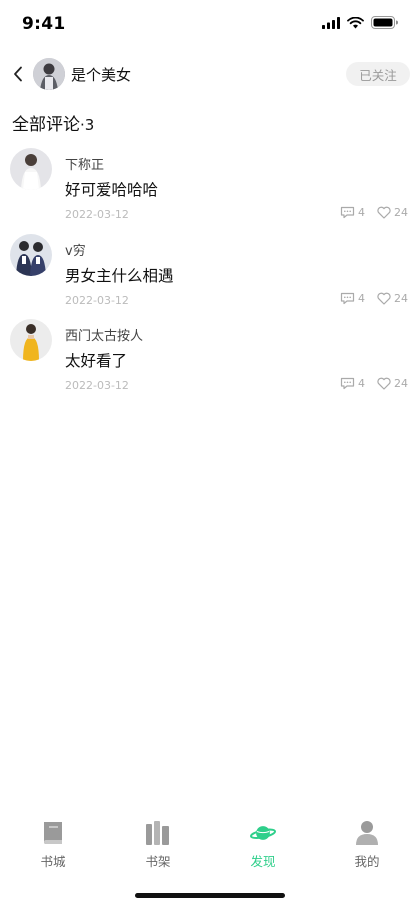  I want to click on author-name: 是个美女, so click(101, 75).